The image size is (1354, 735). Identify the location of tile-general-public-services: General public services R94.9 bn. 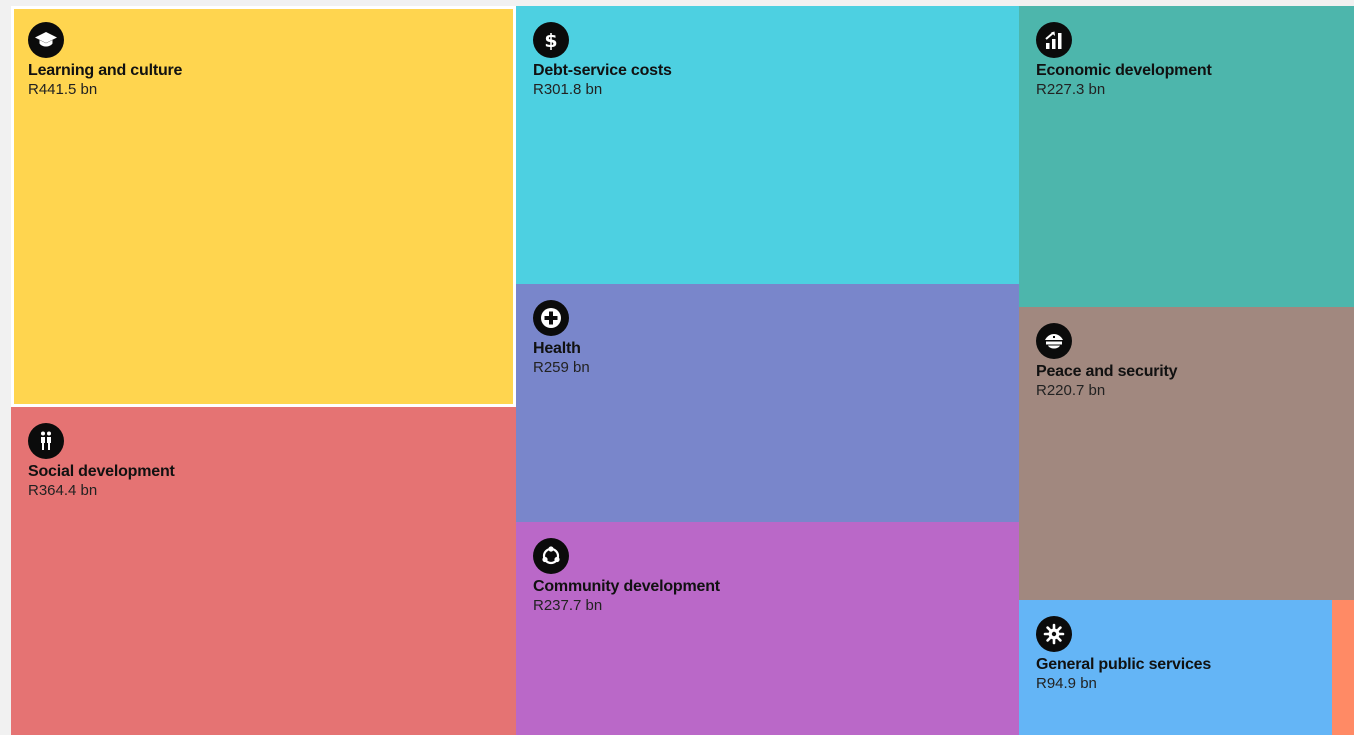
(1175, 667).